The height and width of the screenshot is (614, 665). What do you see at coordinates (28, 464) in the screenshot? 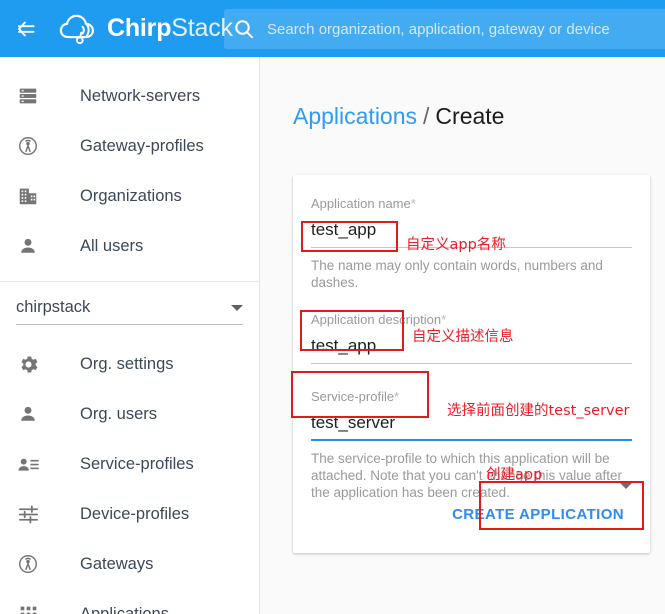
I see `person-list-icon` at bounding box center [28, 464].